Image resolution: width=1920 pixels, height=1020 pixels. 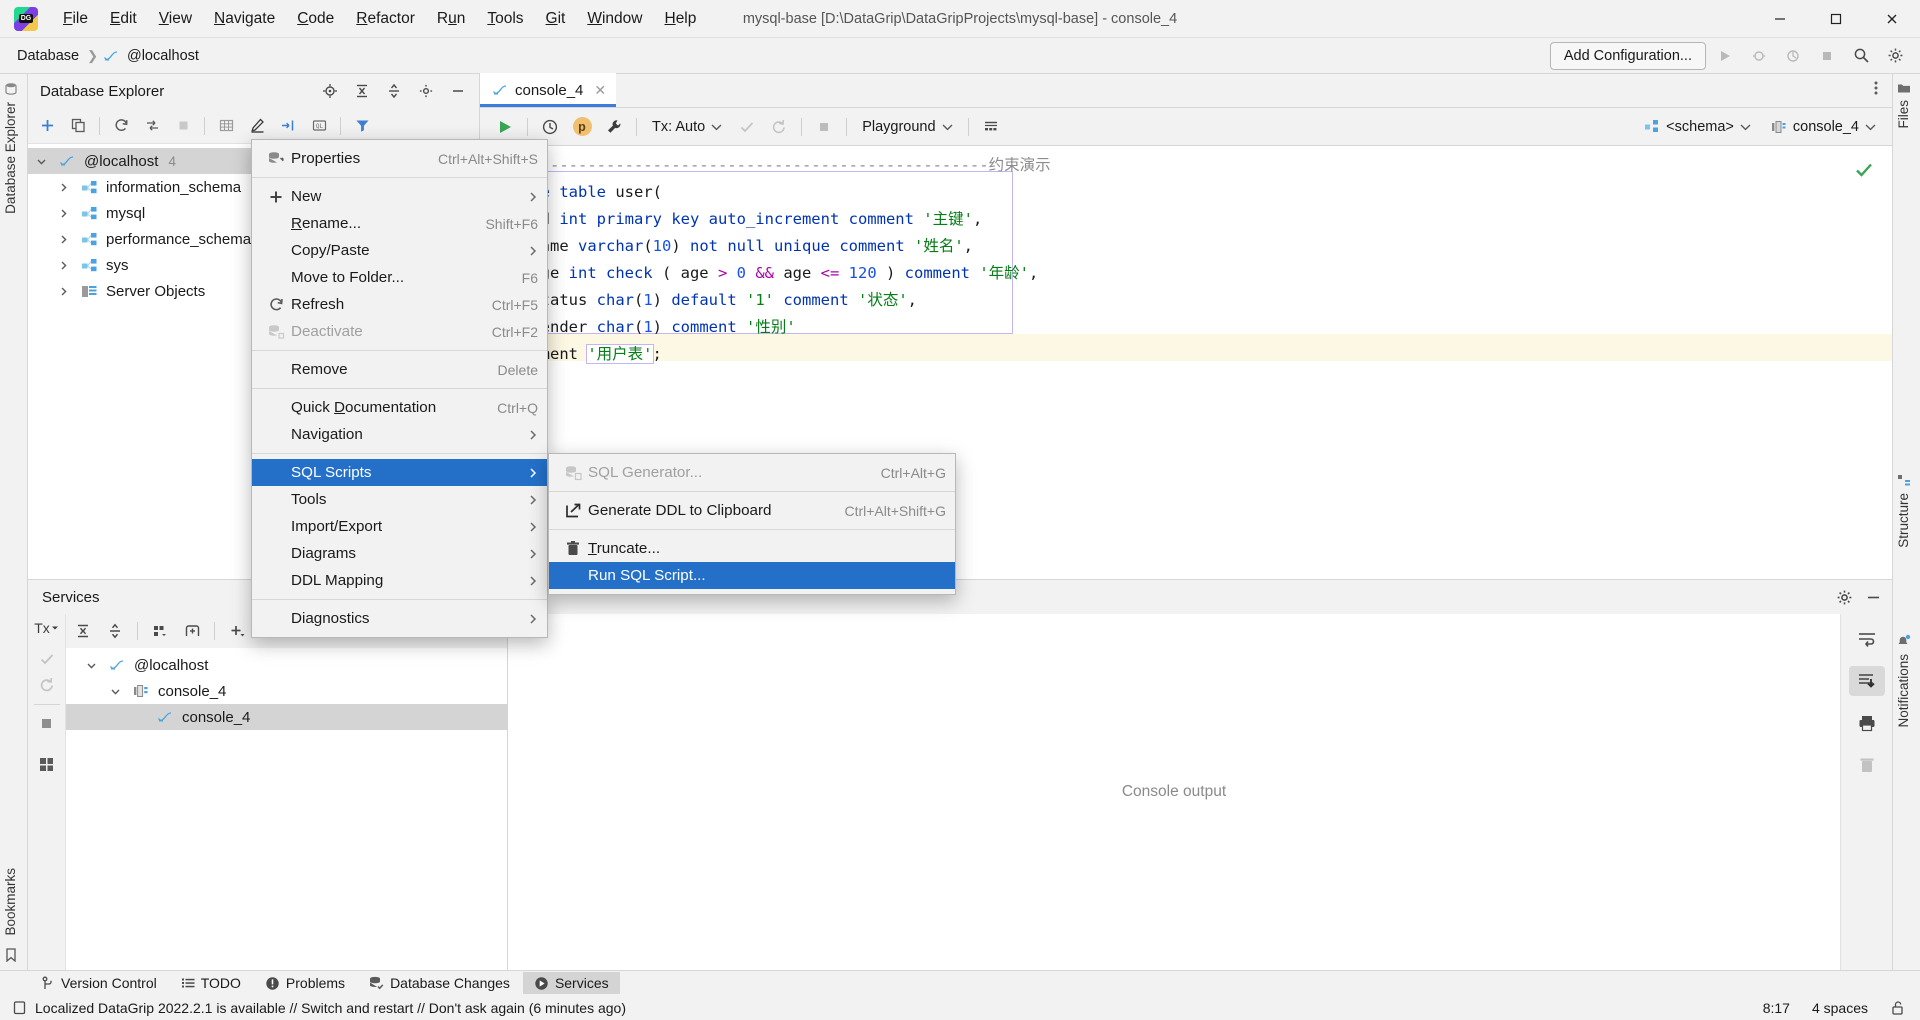 What do you see at coordinates (1186, 327) in the screenshot?
I see `code-line: gender char(1) comment '性别'` at bounding box center [1186, 327].